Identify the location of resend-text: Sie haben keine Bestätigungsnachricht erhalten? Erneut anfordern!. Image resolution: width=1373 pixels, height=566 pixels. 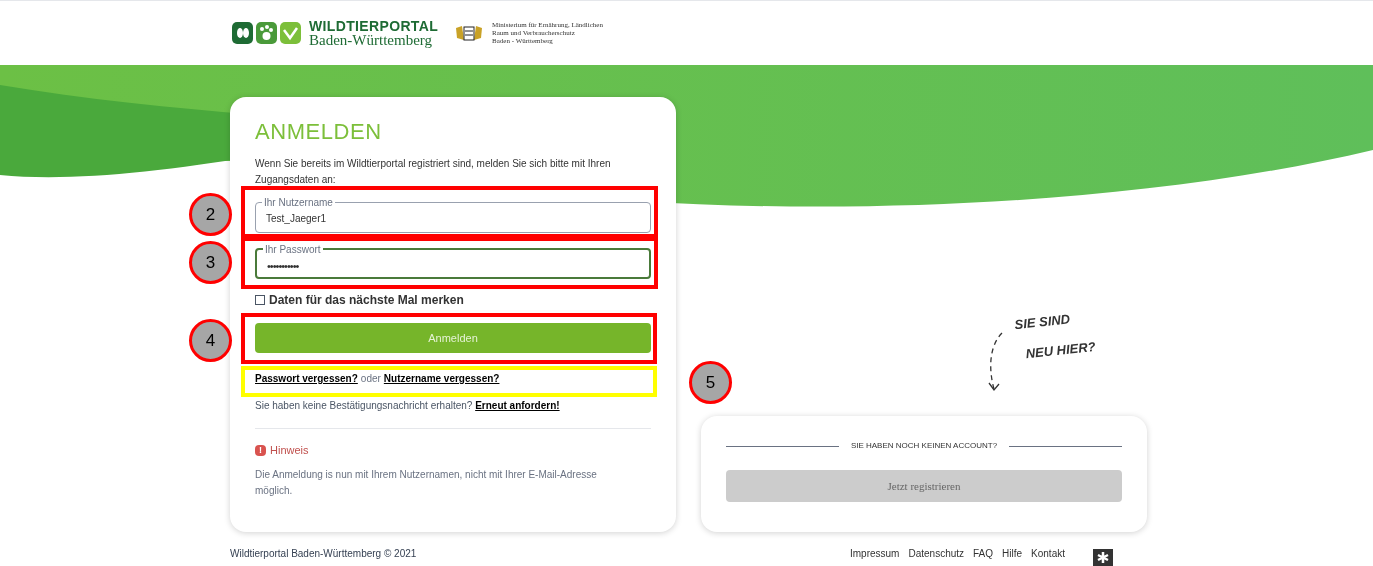
(408, 406).